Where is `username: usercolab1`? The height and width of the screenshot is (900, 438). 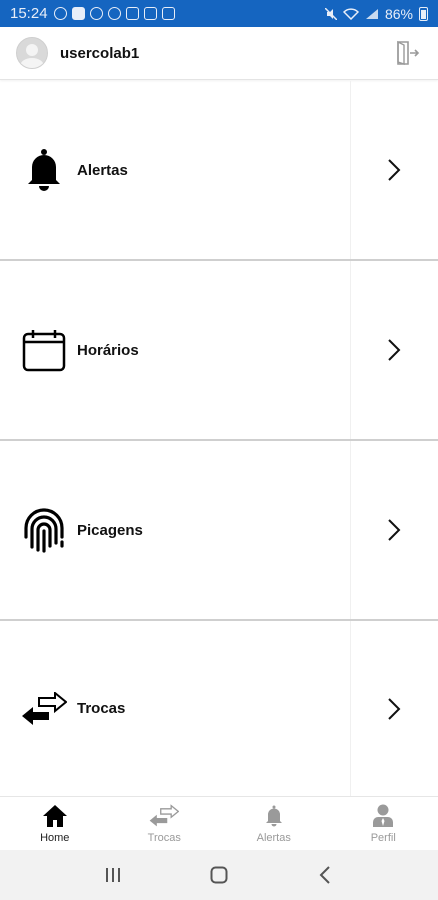
username: usercolab1 is located at coordinates (100, 53).